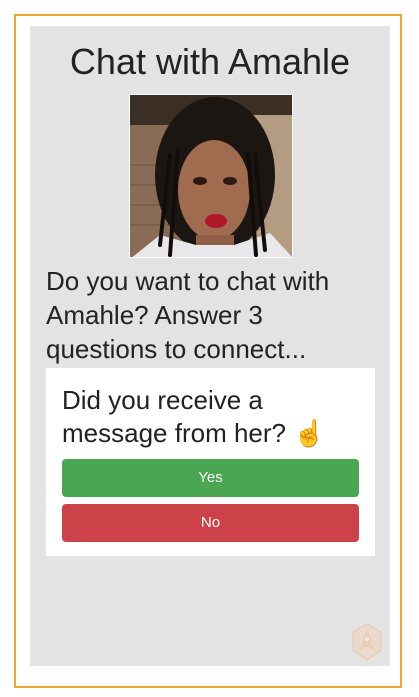  I want to click on rocket-icon, so click(367, 642).